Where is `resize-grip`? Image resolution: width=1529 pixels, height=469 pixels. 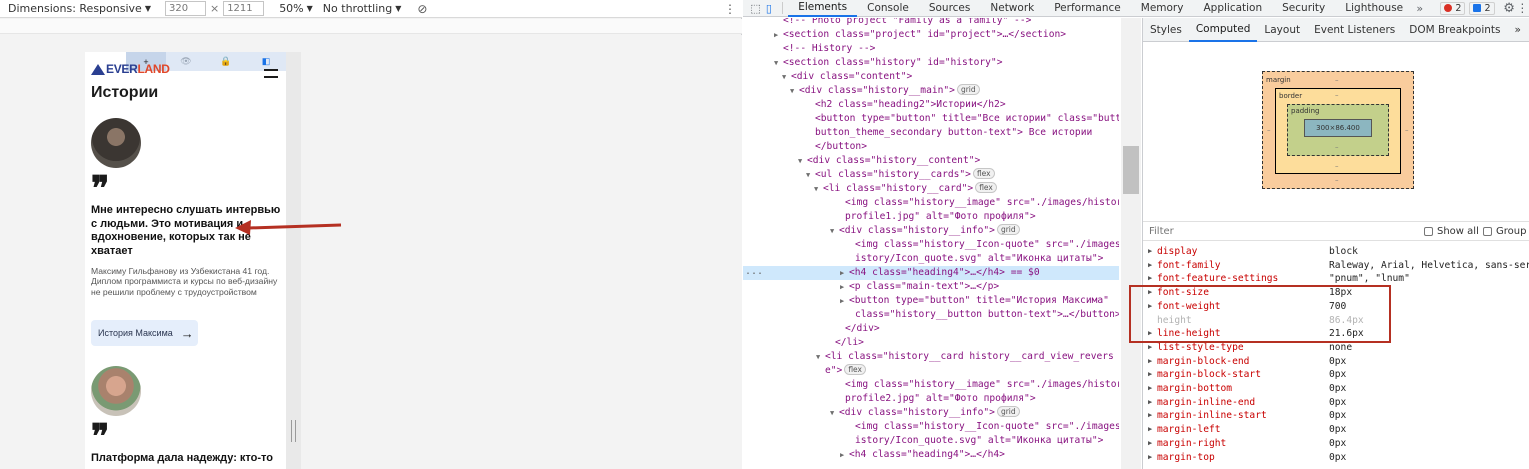
resize-grip is located at coordinates (293, 431).